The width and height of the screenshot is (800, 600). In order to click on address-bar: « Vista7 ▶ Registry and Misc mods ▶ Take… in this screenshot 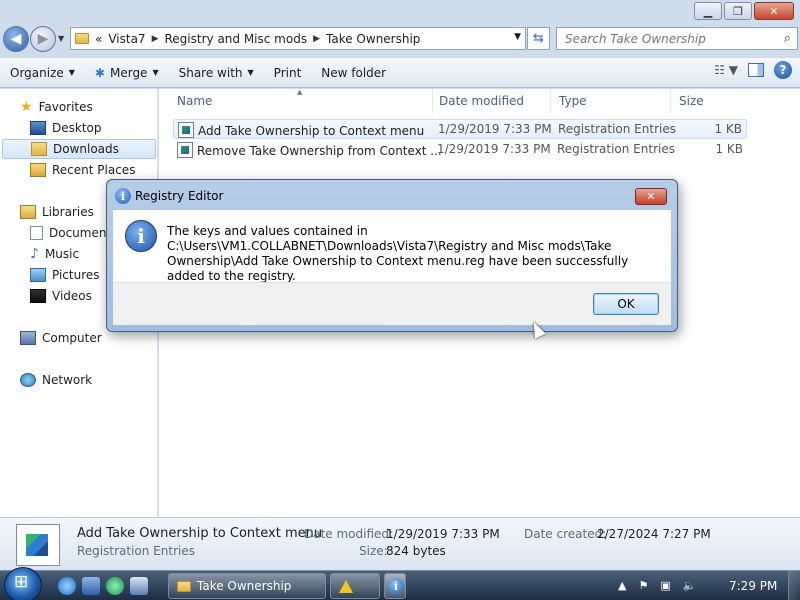, I will do `click(298, 38)`.